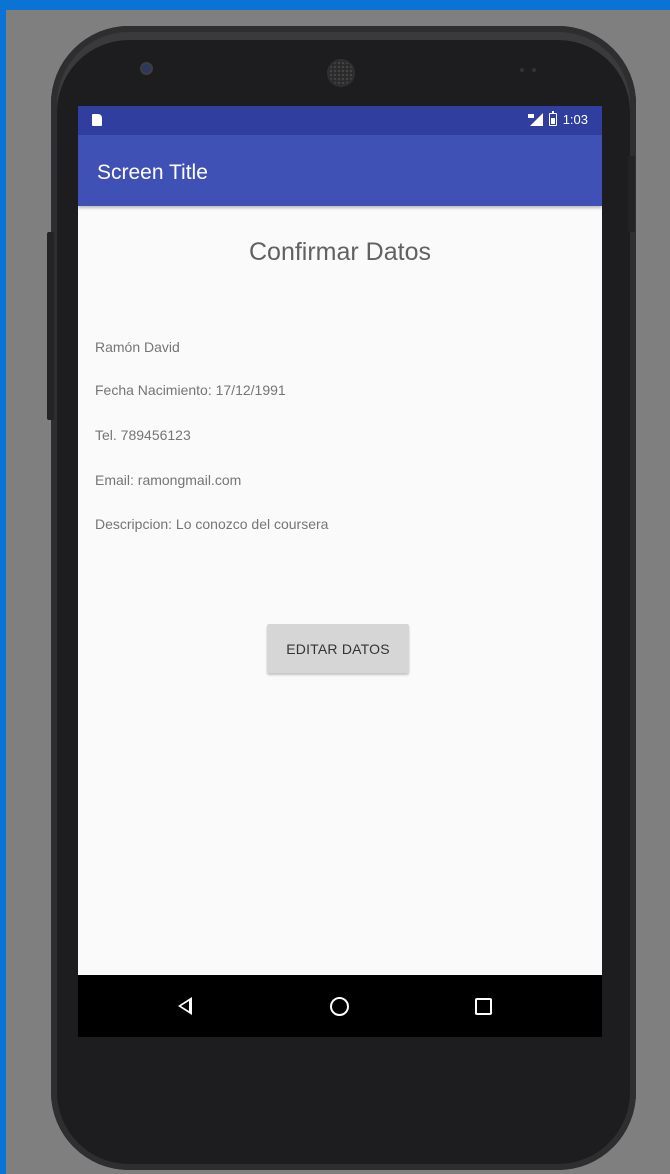 This screenshot has height=1174, width=670. Describe the element at coordinates (97, 120) in the screenshot. I see `sd-card-icon` at that location.